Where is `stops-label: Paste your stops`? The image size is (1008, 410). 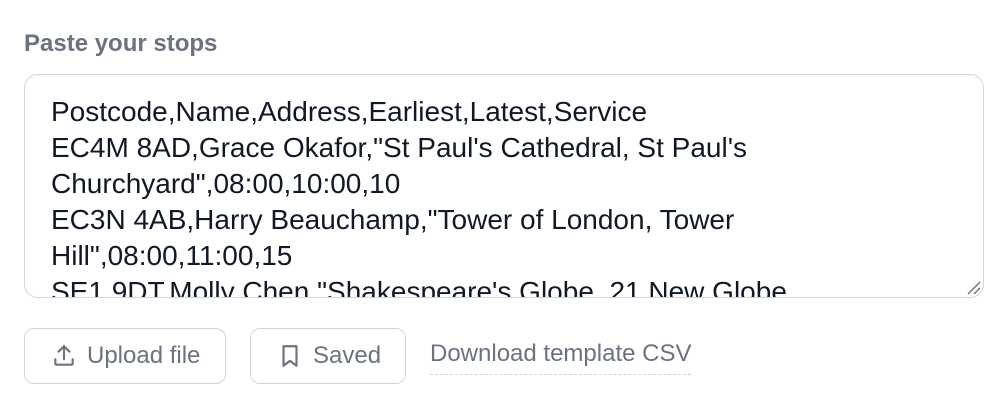
stops-label: Paste your stops is located at coordinates (121, 43).